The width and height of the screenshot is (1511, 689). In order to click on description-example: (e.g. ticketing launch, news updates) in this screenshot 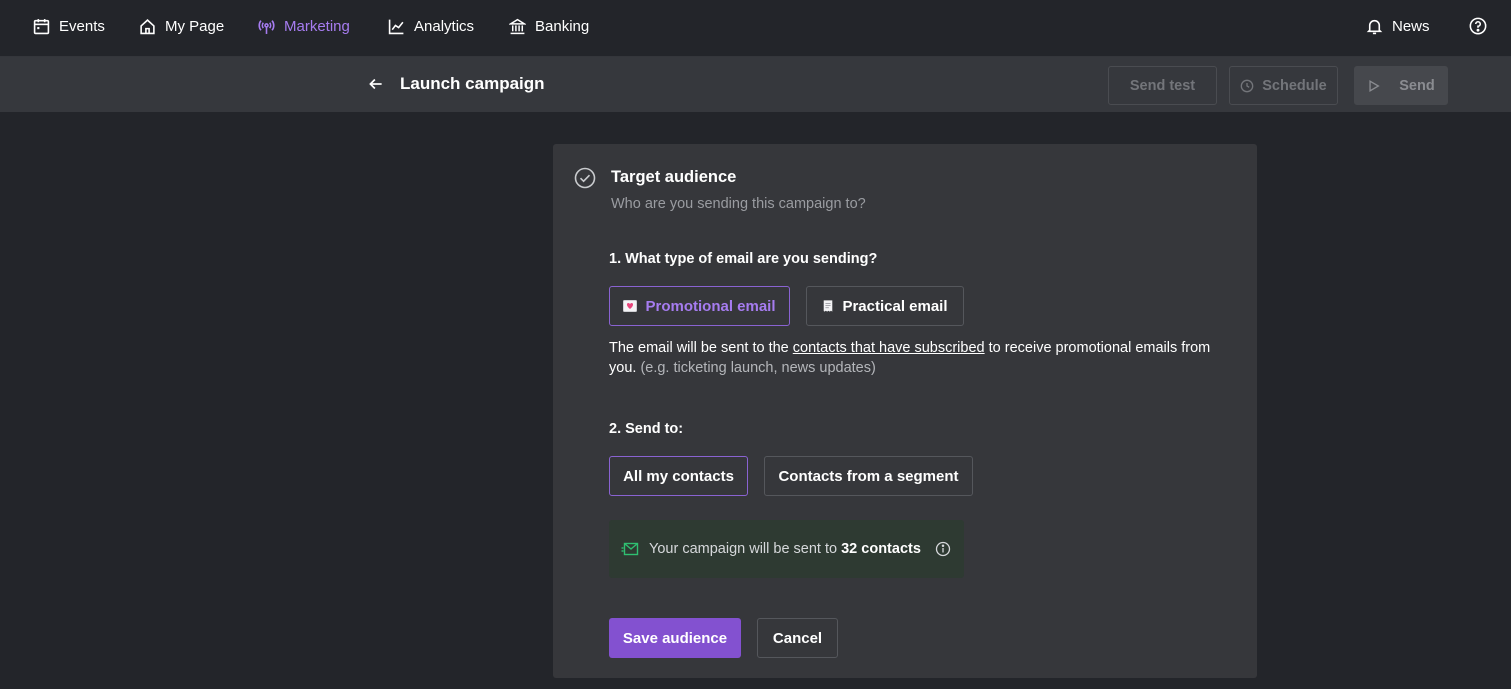, I will do `click(756, 368)`.